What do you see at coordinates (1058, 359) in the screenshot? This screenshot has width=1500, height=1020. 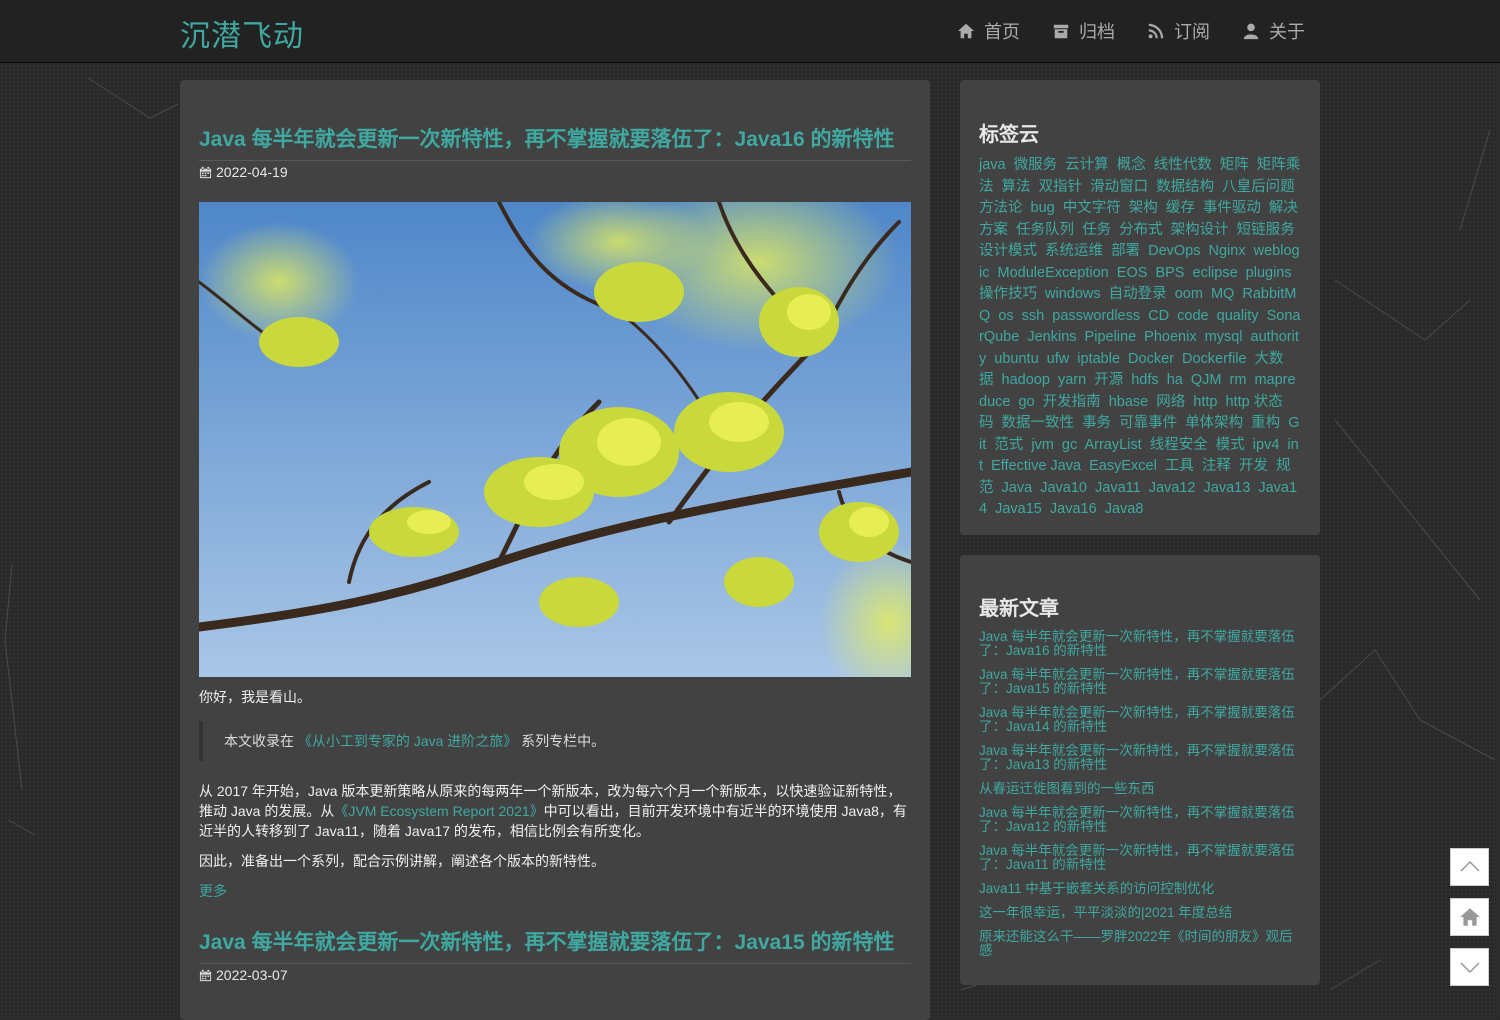 I see `tag-link: ufw` at bounding box center [1058, 359].